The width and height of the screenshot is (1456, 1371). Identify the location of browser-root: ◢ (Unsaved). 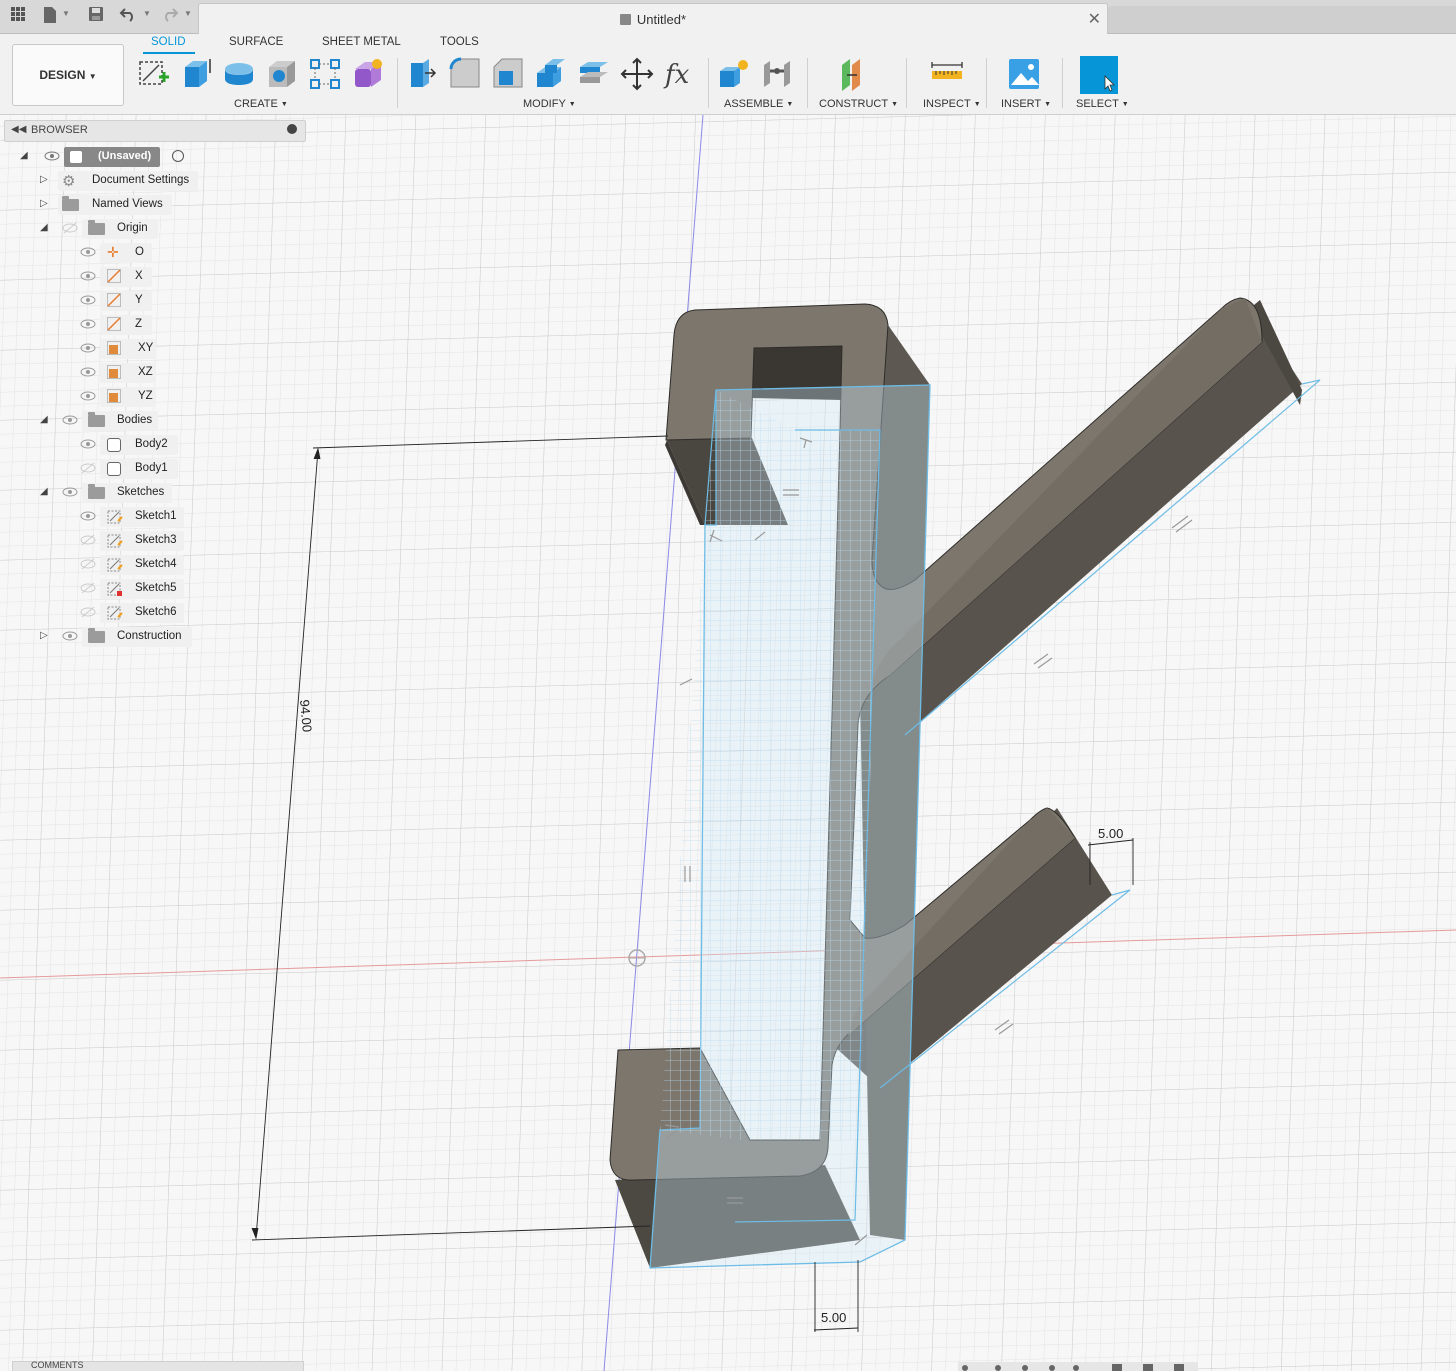
(160, 157).